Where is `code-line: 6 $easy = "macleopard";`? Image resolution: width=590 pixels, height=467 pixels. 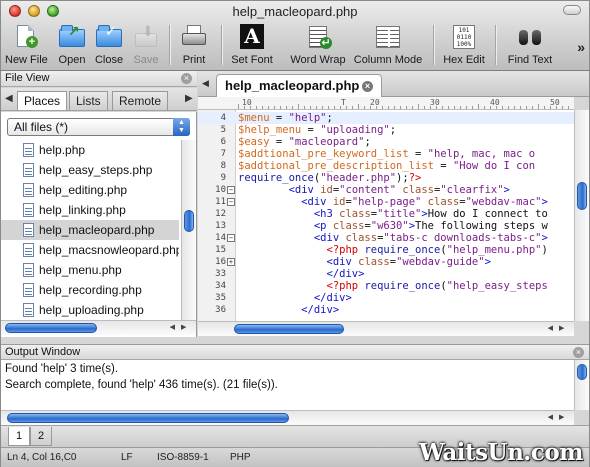 code-line: 6 $easy = "macleopard"; is located at coordinates (386, 142).